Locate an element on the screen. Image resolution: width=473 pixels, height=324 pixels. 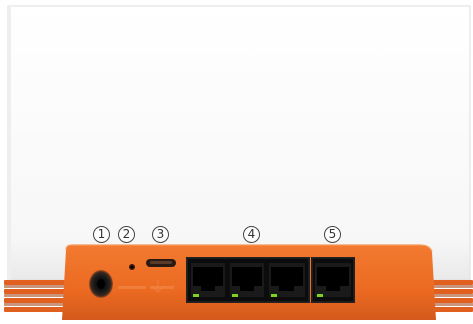
callout-5: 5 is located at coordinates (332, 234).